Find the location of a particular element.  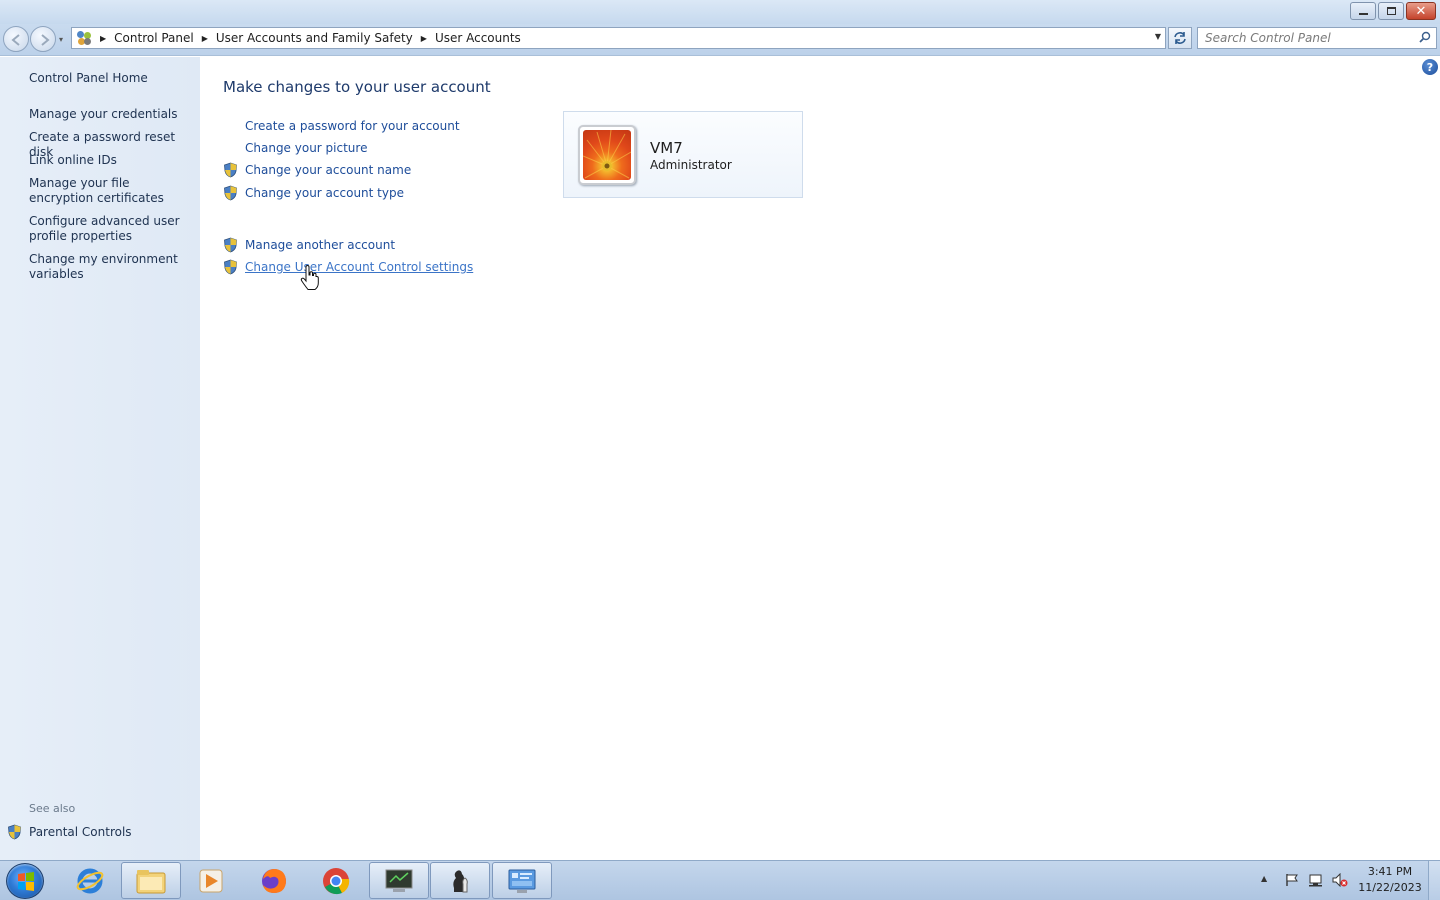

task-change-account-type: Change your account type is located at coordinates (313, 193).